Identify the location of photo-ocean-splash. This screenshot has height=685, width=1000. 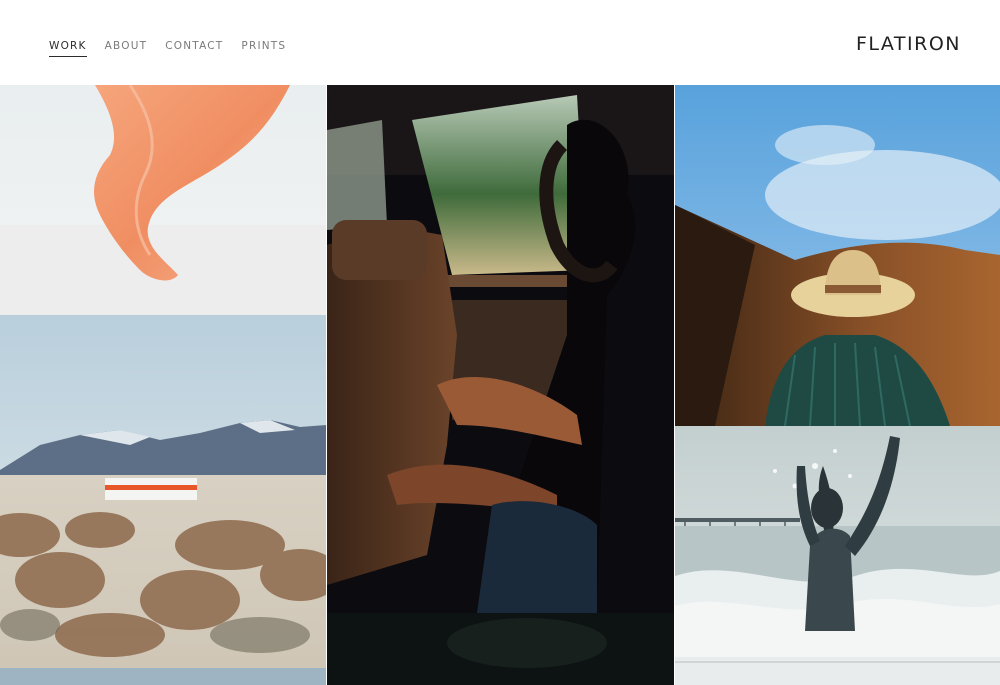
(837, 541).